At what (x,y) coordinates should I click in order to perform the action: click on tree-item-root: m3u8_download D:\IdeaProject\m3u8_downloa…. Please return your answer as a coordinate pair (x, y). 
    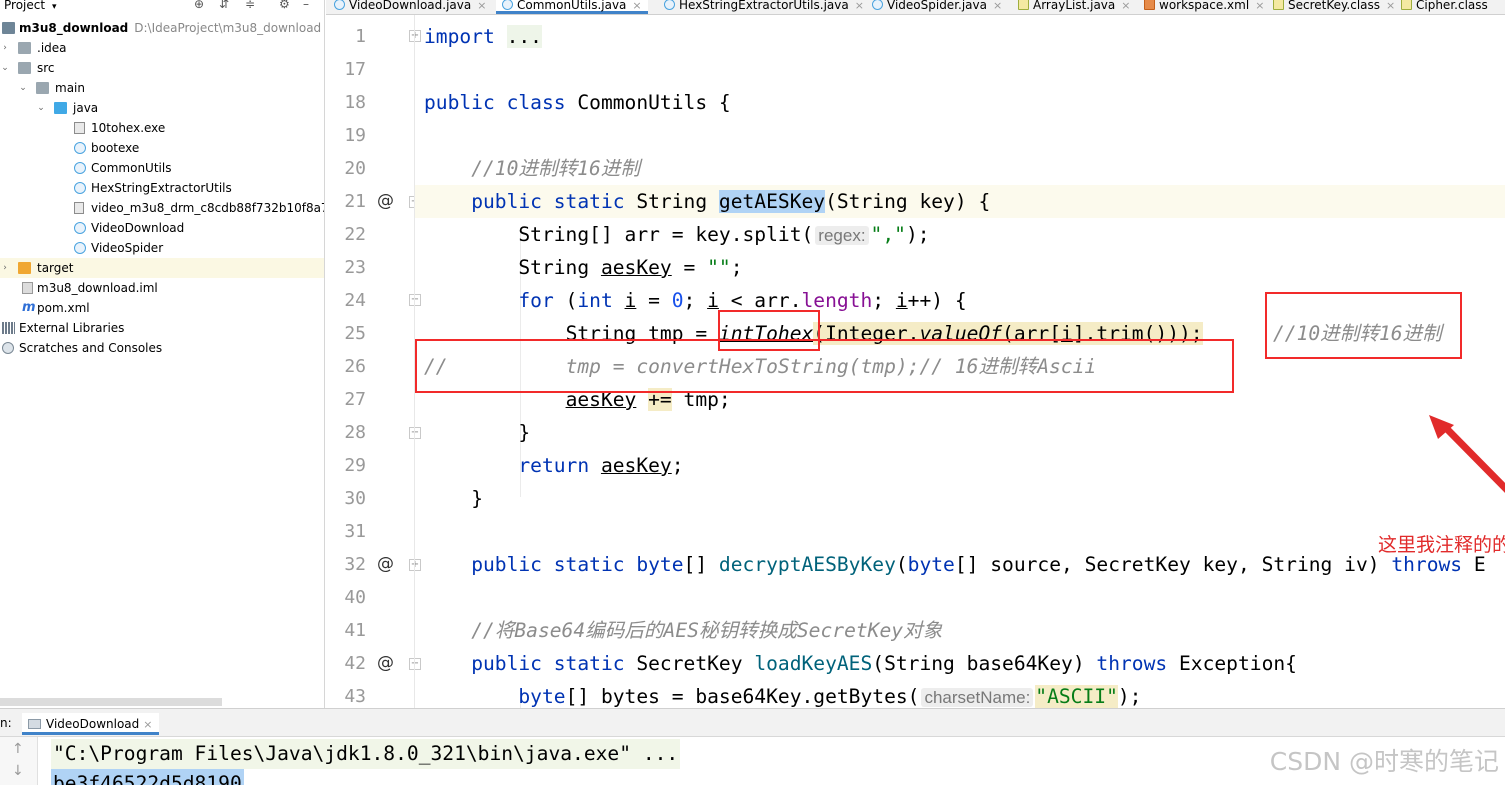
    Looking at the image, I should click on (162, 28).